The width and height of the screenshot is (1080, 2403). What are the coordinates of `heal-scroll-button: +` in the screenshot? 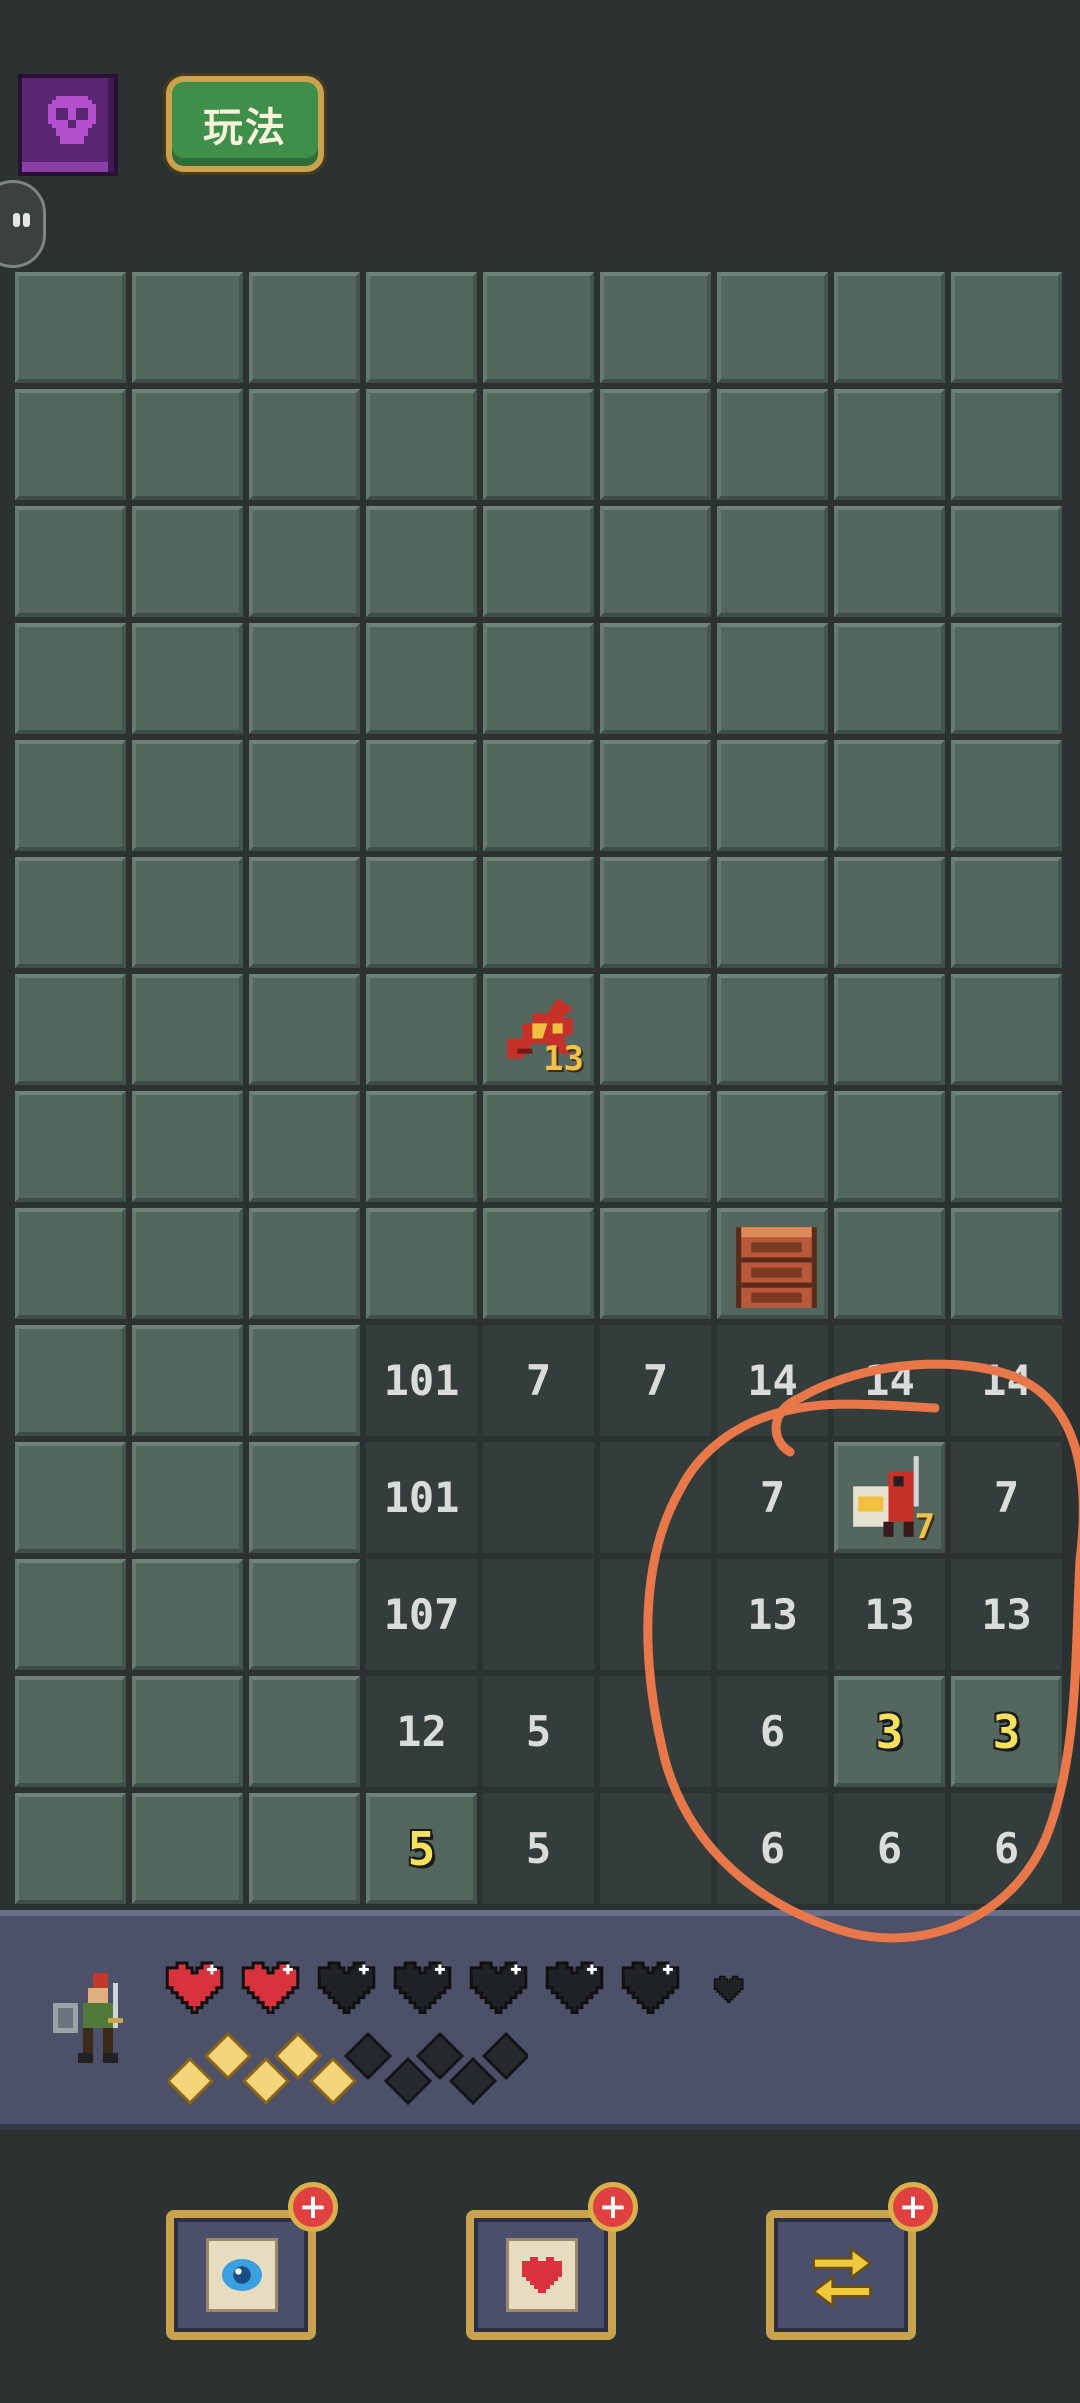 It's located at (552, 2261).